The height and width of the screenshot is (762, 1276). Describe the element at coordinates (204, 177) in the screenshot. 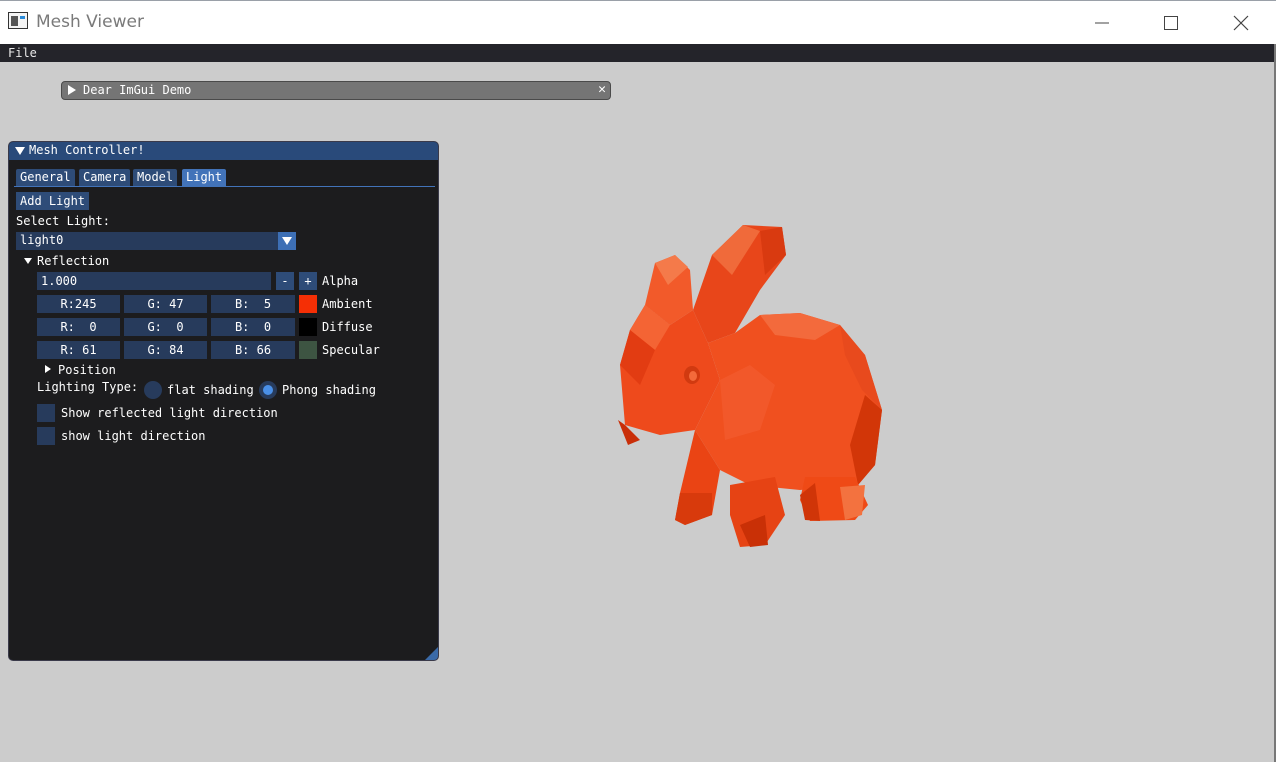

I see `tab-light: Light` at that location.